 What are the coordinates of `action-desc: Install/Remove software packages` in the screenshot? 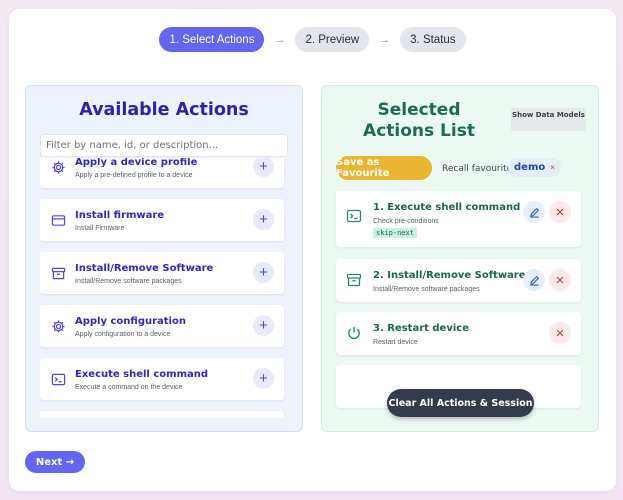 It's located at (128, 281).